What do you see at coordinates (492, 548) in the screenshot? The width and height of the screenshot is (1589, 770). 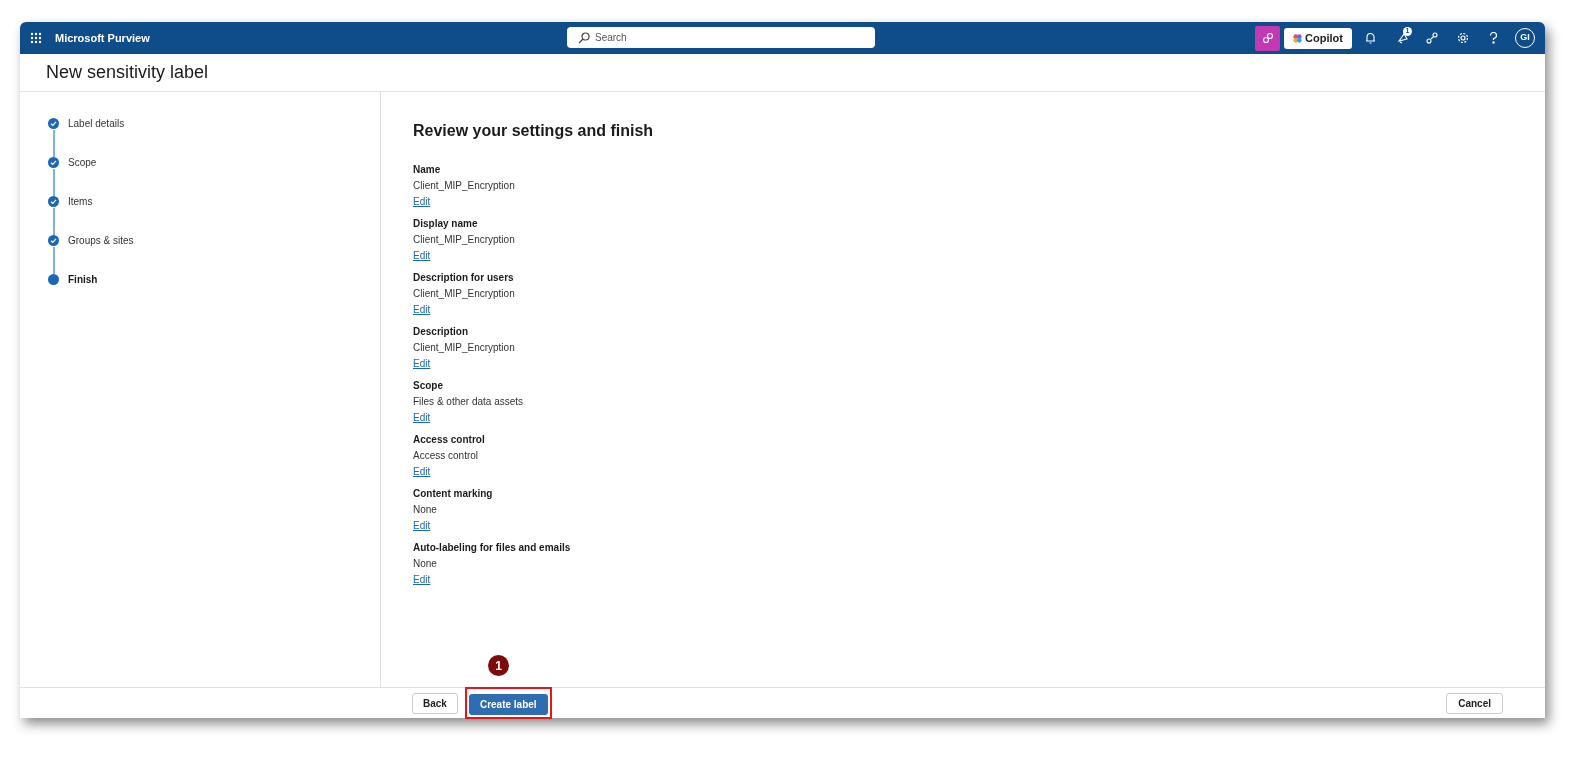 I see `field-heading: Auto-labeling for files and emails` at bounding box center [492, 548].